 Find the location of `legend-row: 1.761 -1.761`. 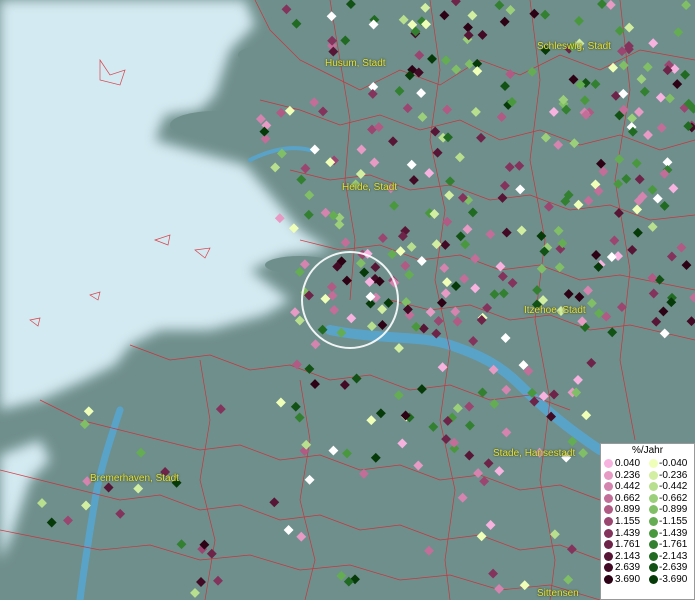

legend-row: 1.761 -1.761 is located at coordinates (647, 545).